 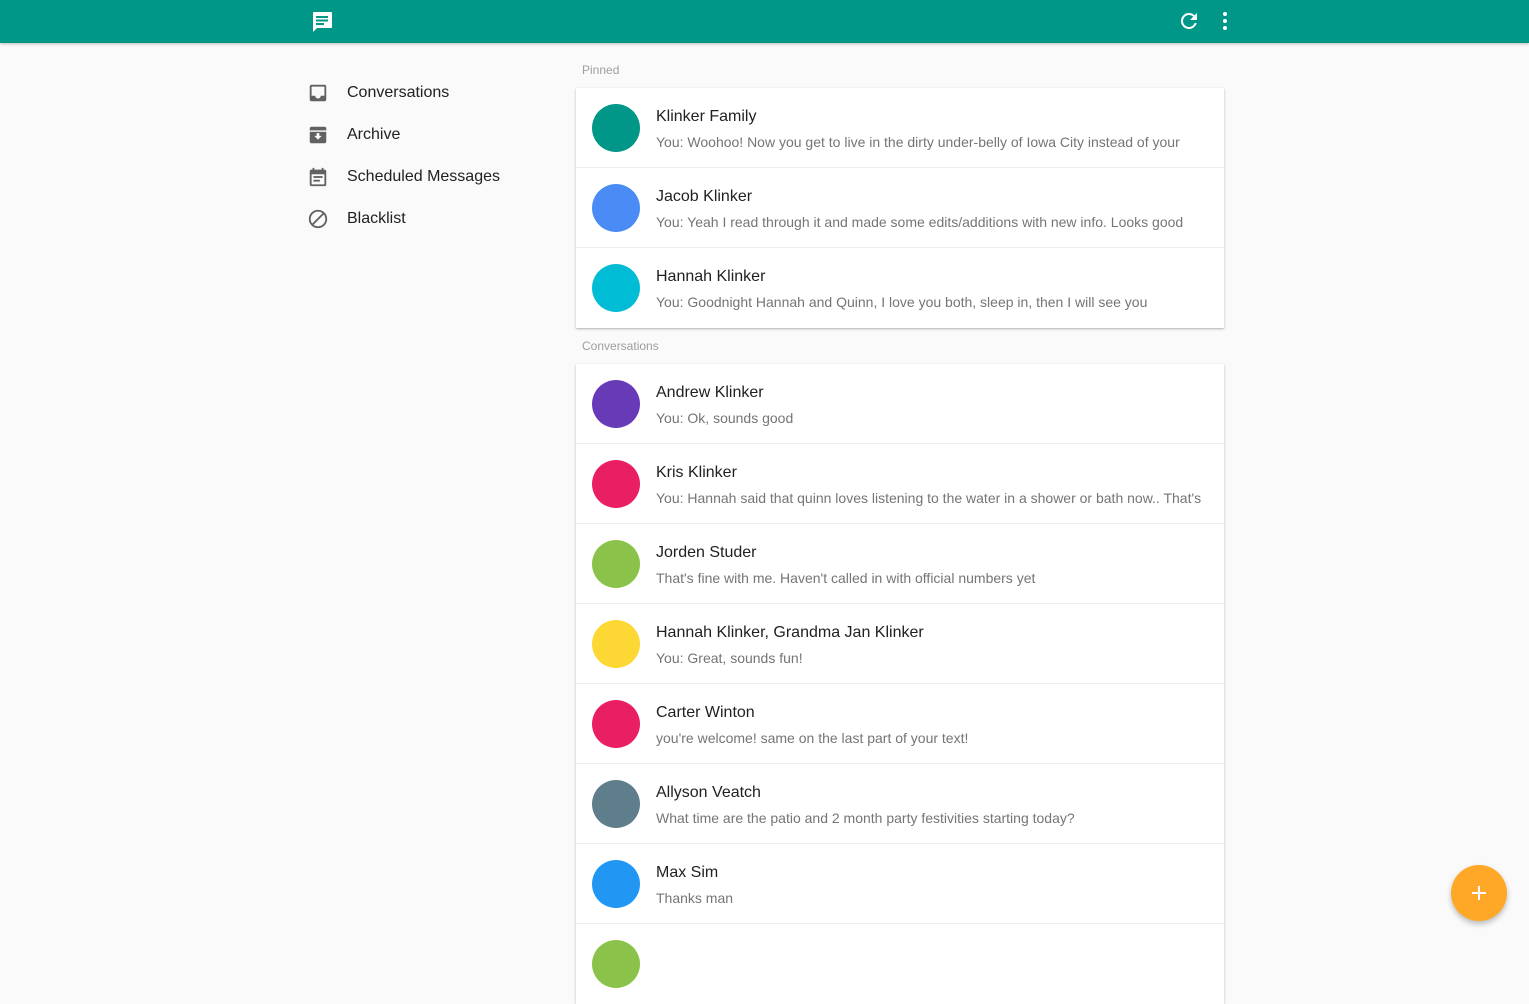 I want to click on refresh-icon, so click(x=1189, y=21).